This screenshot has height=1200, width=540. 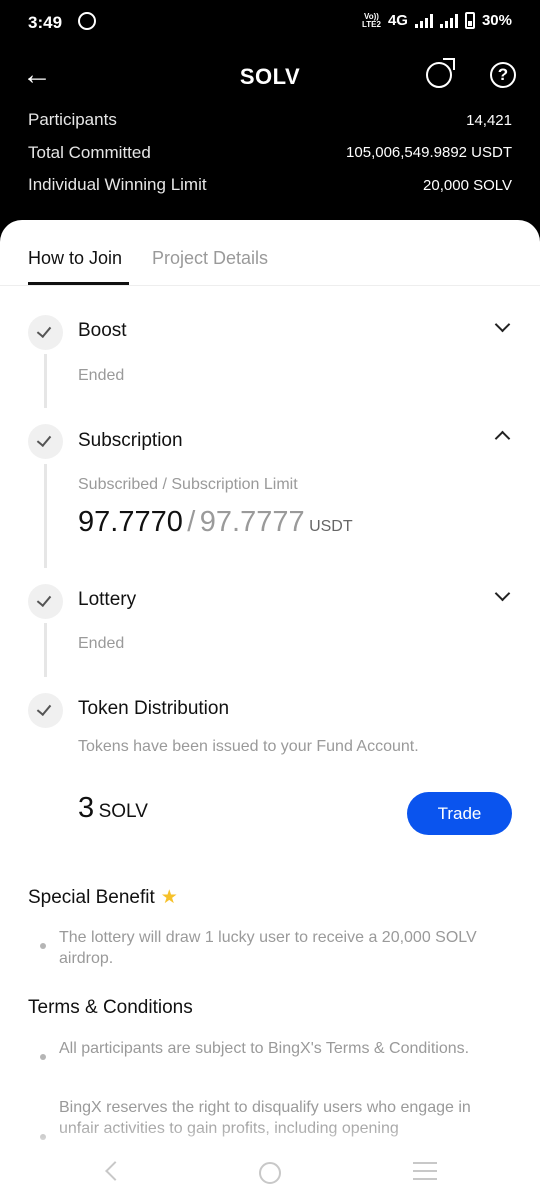 I want to click on subscription-values: 97.7770 / 97.7777 USDT, so click(x=215, y=522).